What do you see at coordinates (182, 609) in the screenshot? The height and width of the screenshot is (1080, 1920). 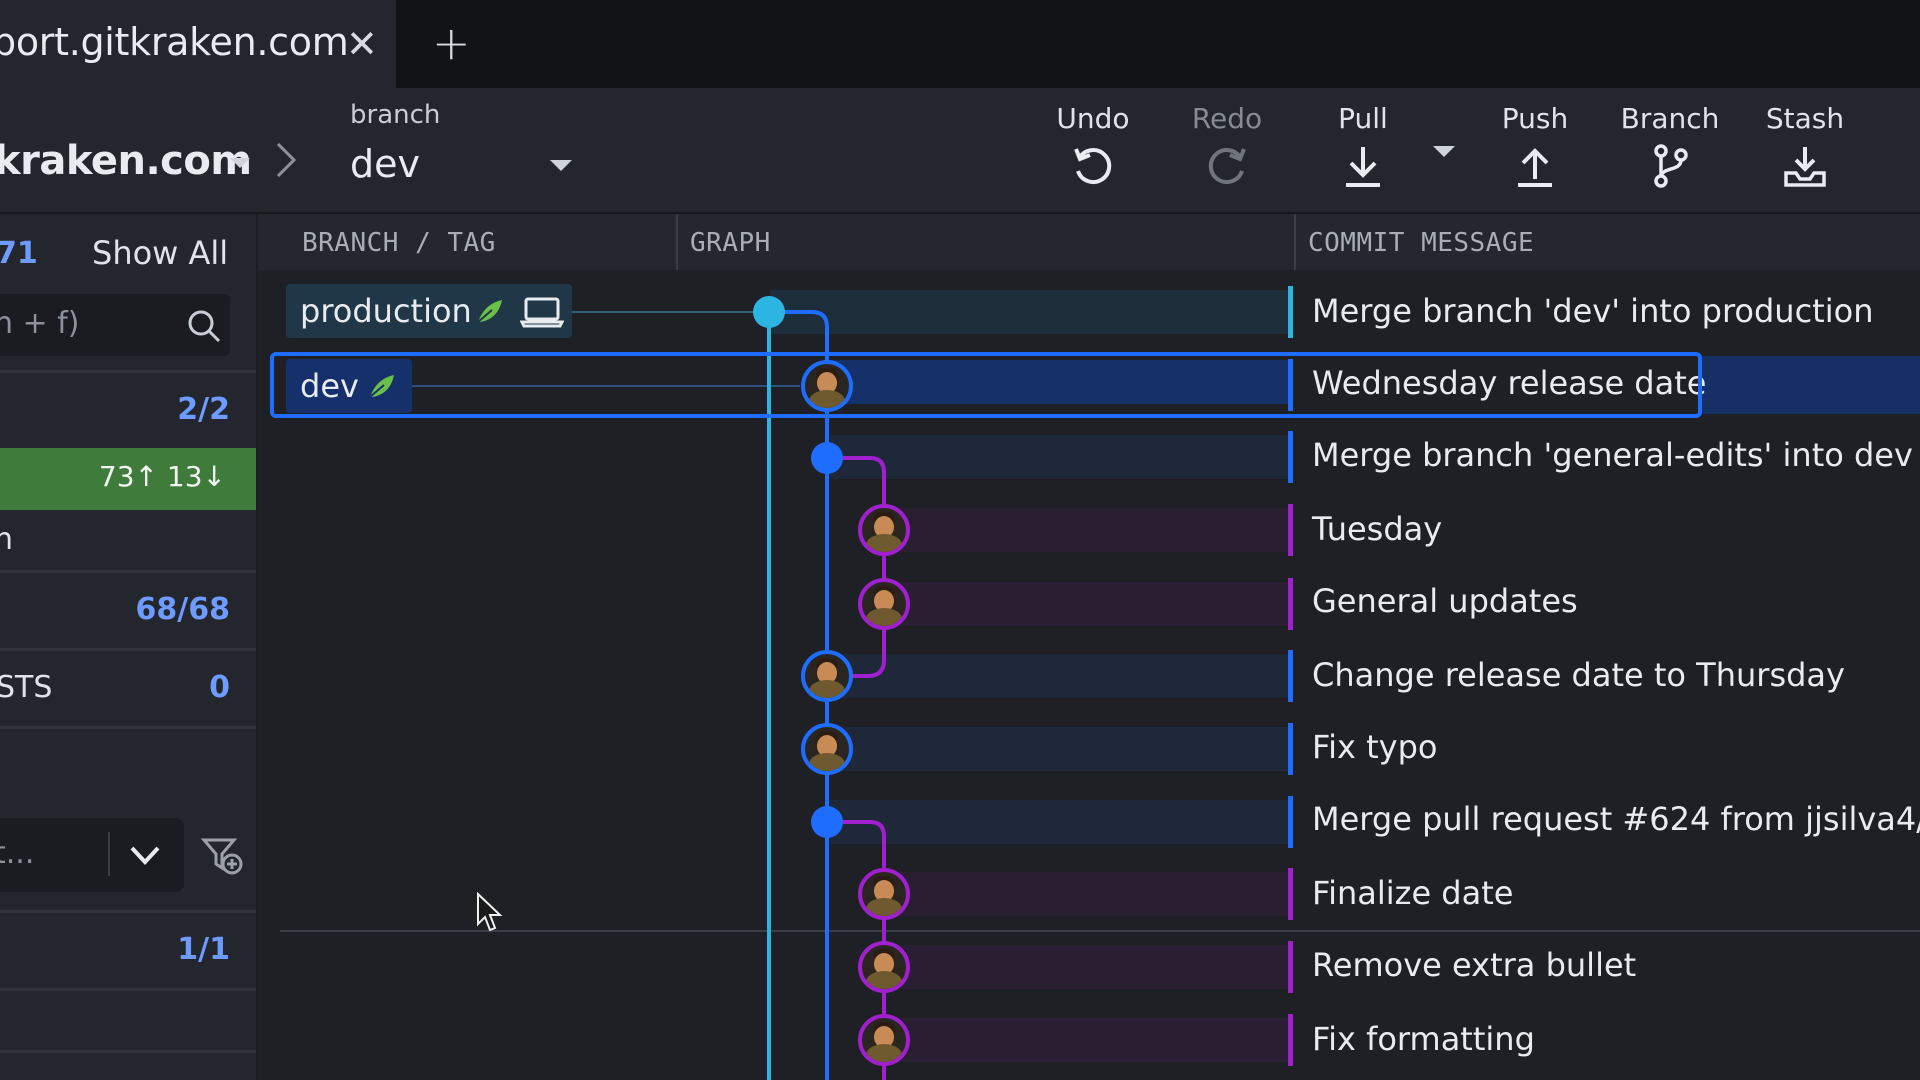 I see `remote-count: 68/68` at bounding box center [182, 609].